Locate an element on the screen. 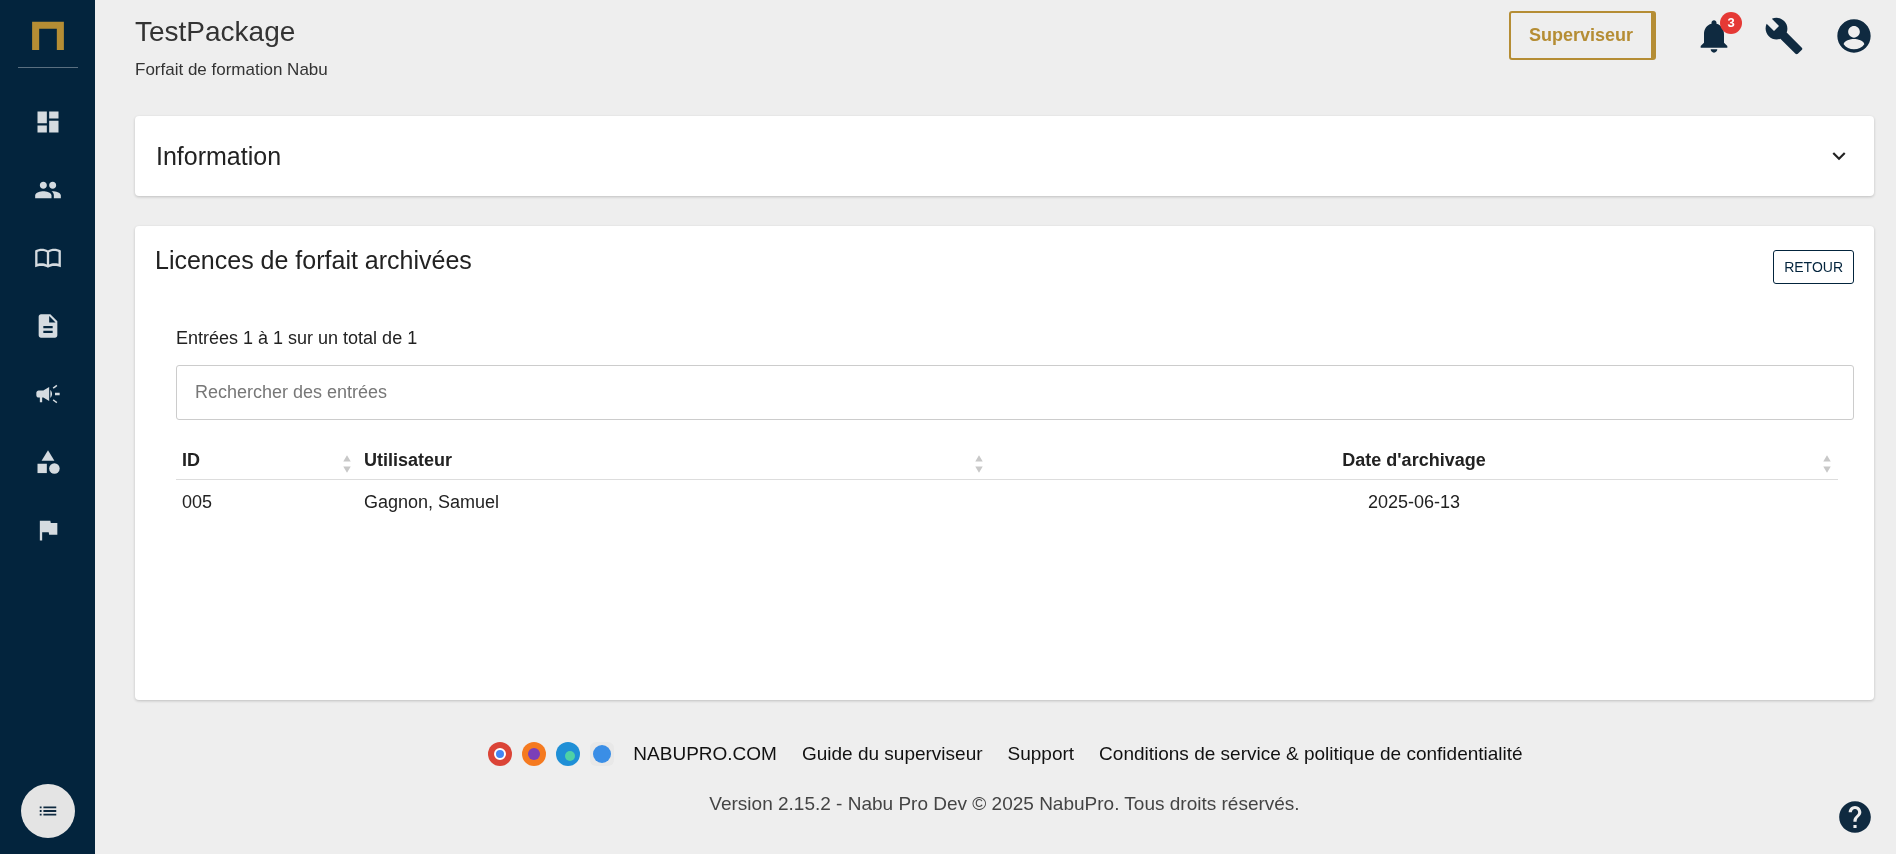 The width and height of the screenshot is (1896, 854). column-header: ID is located at coordinates (191, 460).